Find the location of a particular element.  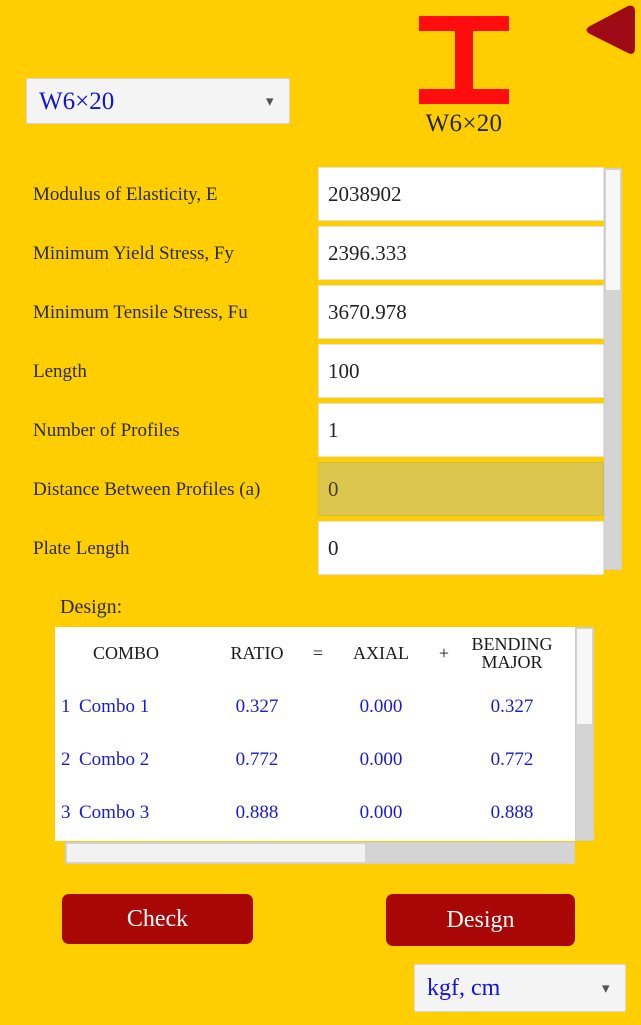

header-plus-1: + is located at coordinates (444, 653).